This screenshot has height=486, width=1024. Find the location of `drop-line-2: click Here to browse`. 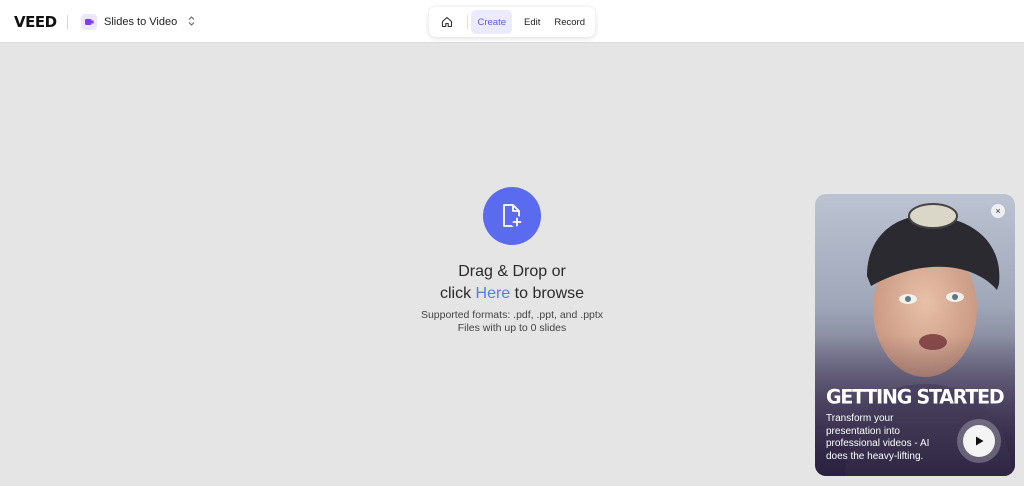

drop-line-2: click Here to browse is located at coordinates (512, 294).